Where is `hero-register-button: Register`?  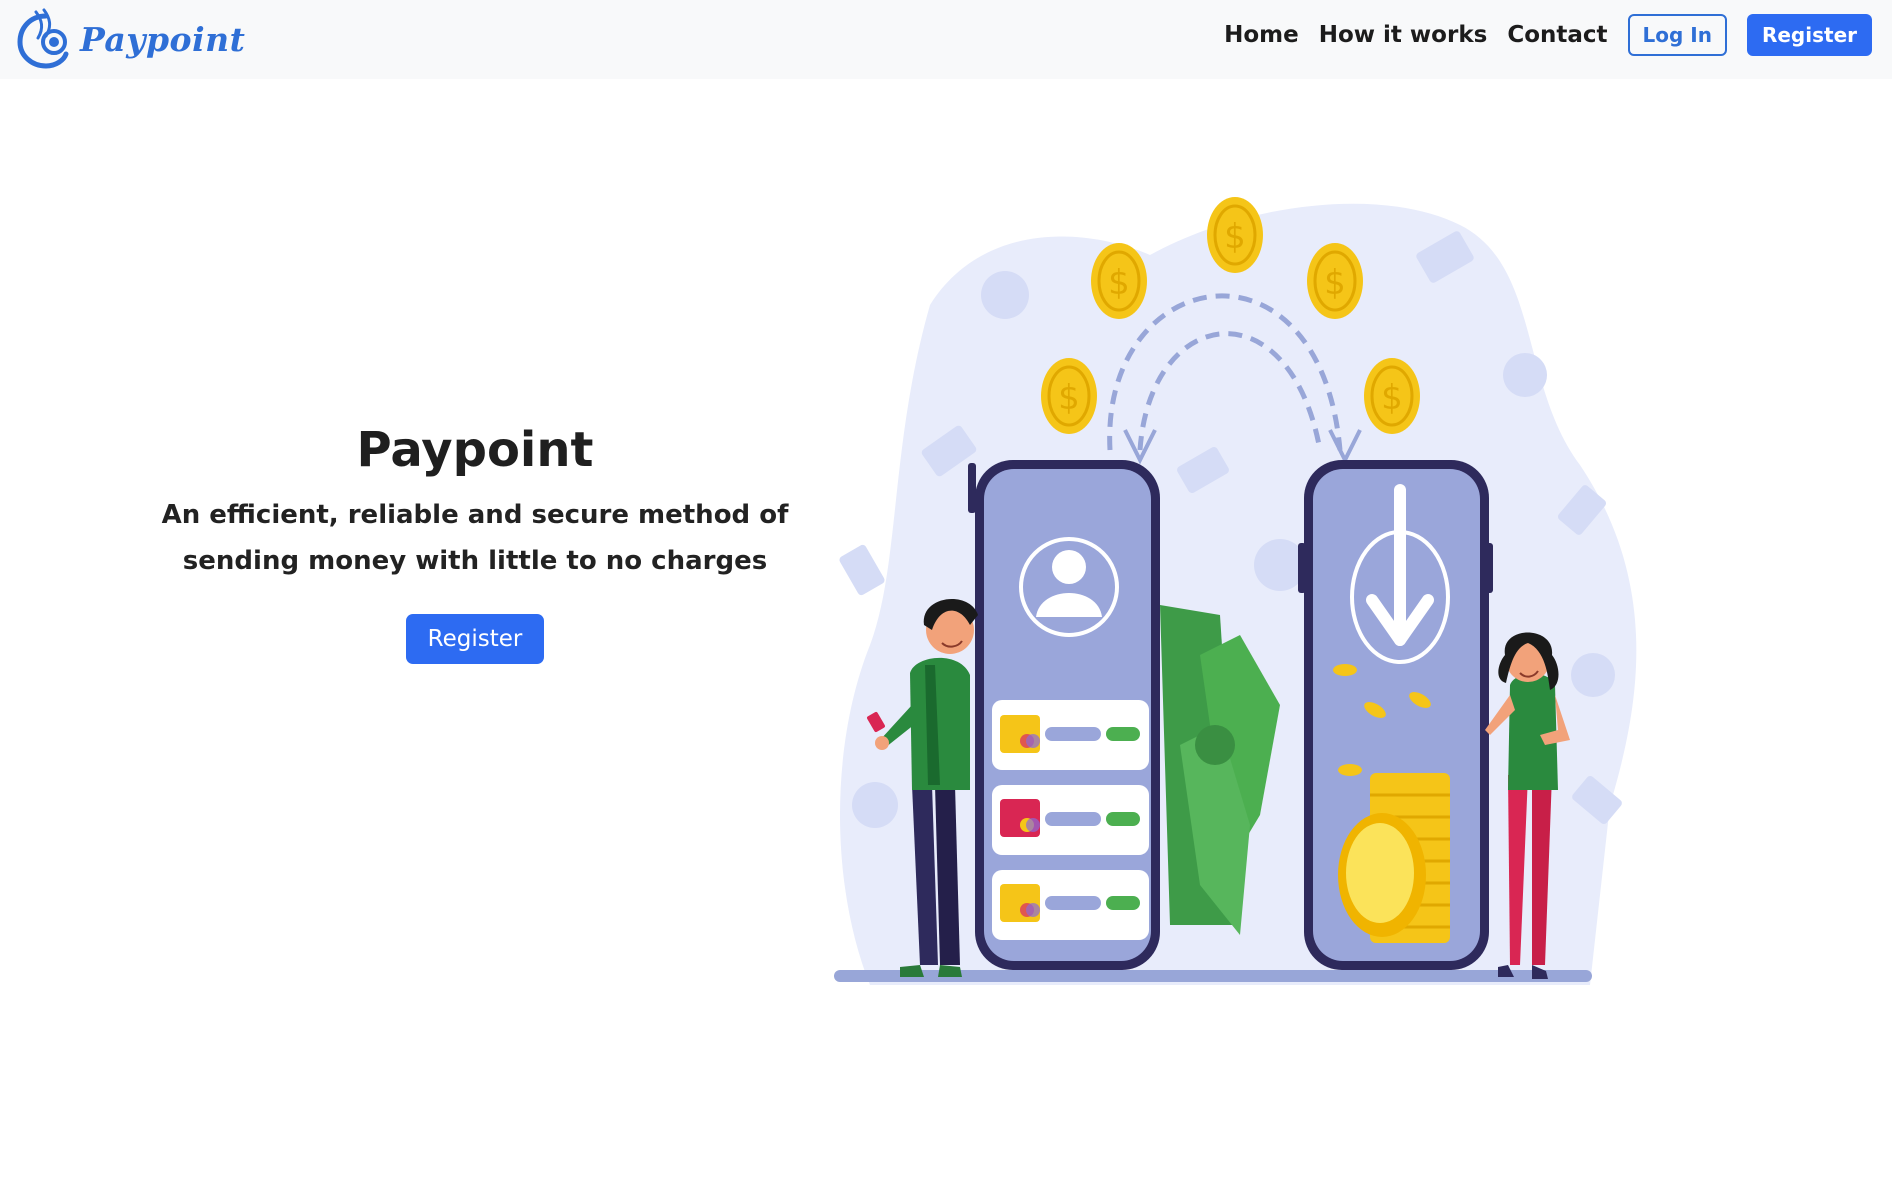 hero-register-button: Register is located at coordinates (475, 639).